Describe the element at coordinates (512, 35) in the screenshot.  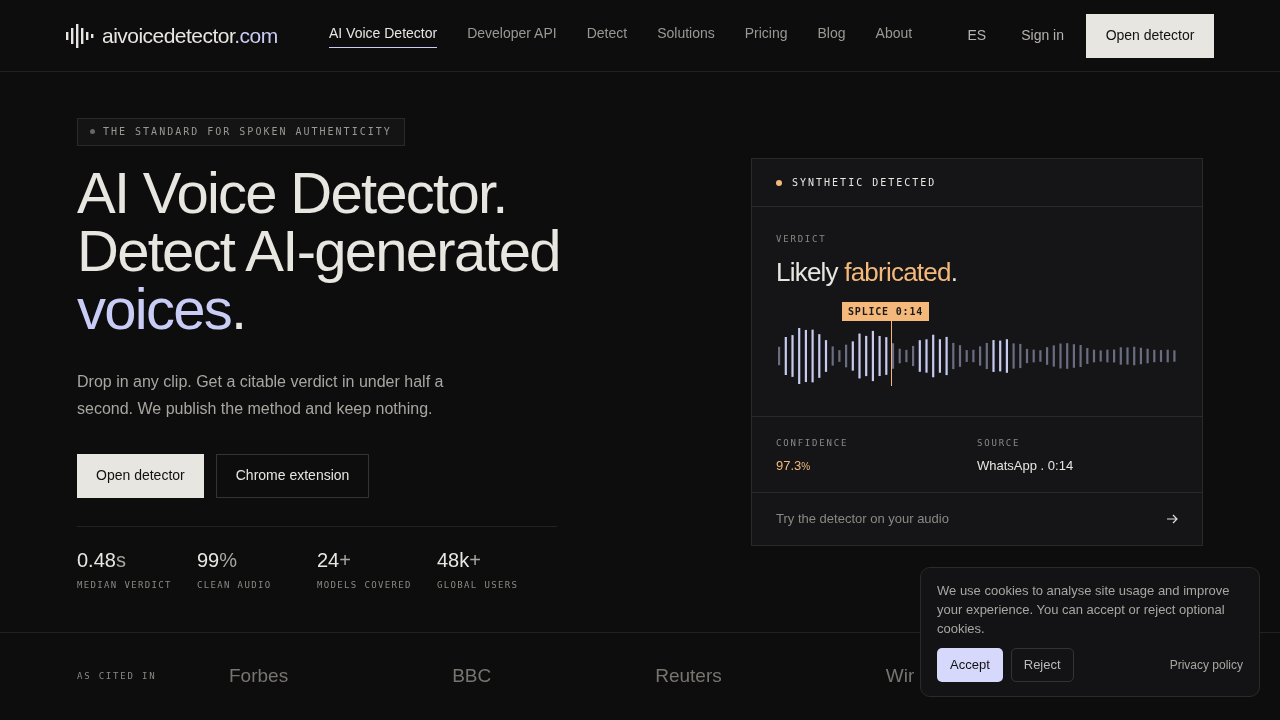
I see `nav-link: Developer API` at that location.